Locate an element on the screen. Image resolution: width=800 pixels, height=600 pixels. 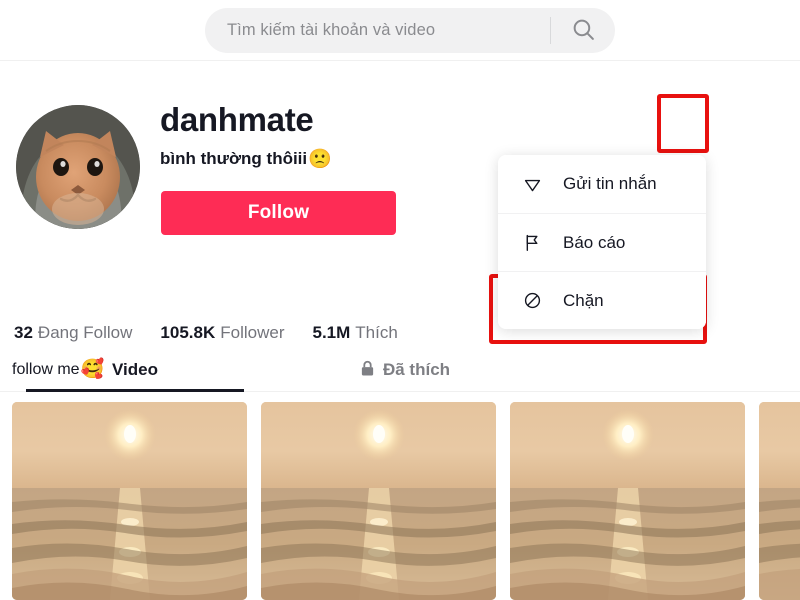
menu-item-send-message: Gửi tin nhắn is located at coordinates (602, 184).